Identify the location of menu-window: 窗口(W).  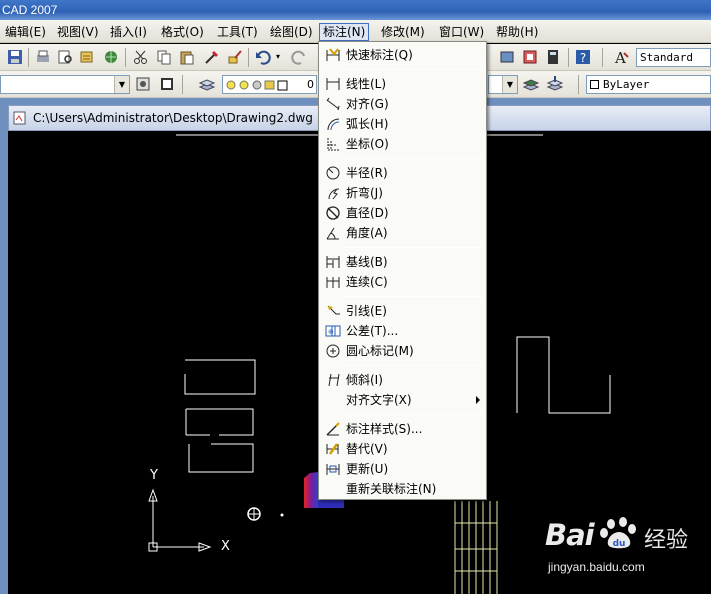
(461, 32).